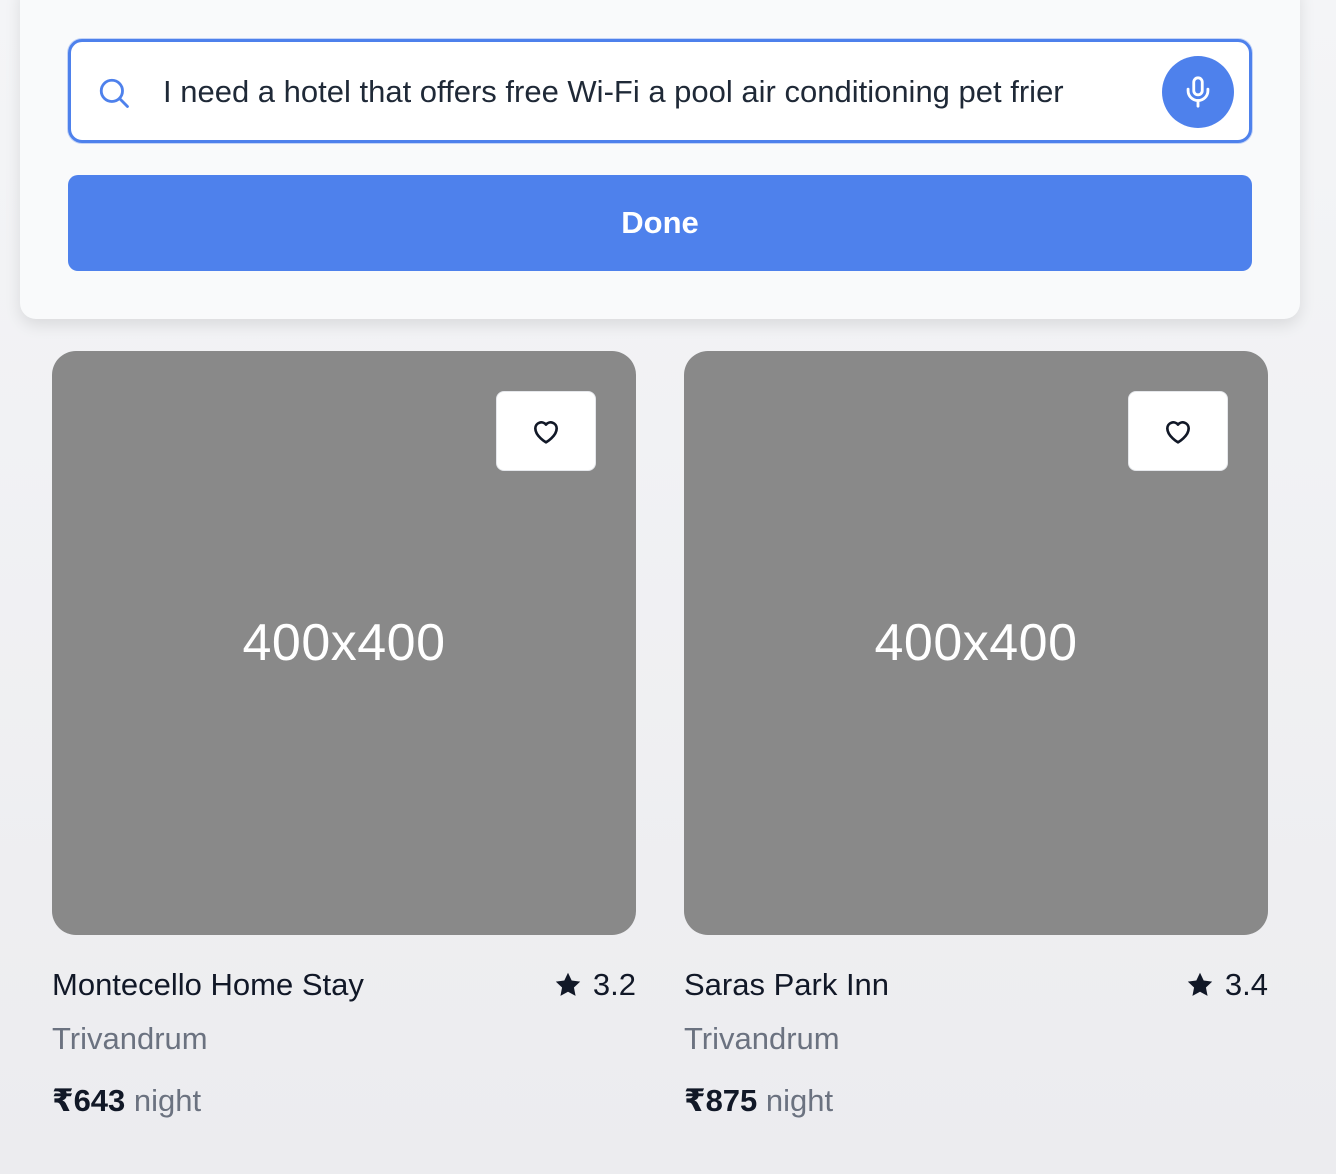  I want to click on search-icon, so click(114, 93).